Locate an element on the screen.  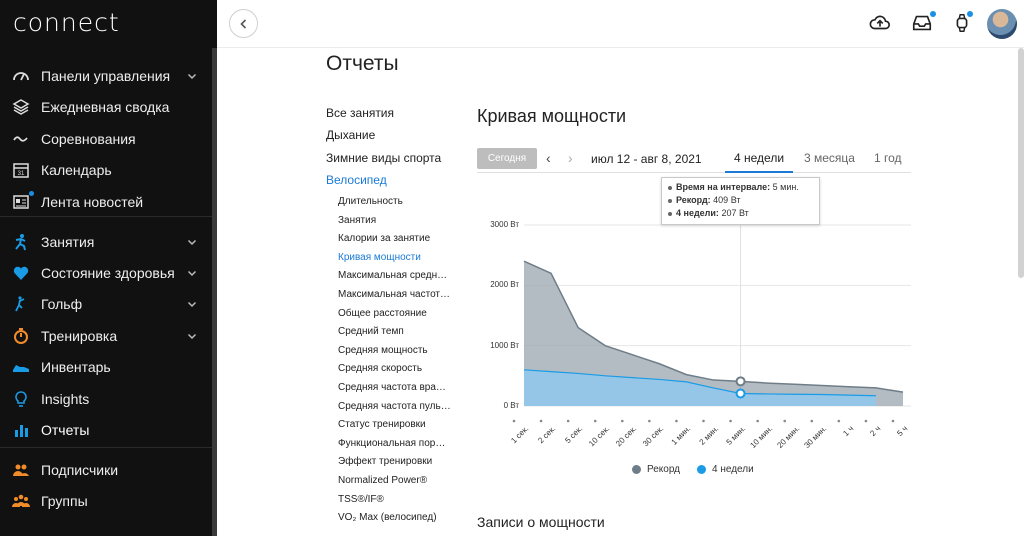
report-category-item: Дыхание is located at coordinates (350, 135).